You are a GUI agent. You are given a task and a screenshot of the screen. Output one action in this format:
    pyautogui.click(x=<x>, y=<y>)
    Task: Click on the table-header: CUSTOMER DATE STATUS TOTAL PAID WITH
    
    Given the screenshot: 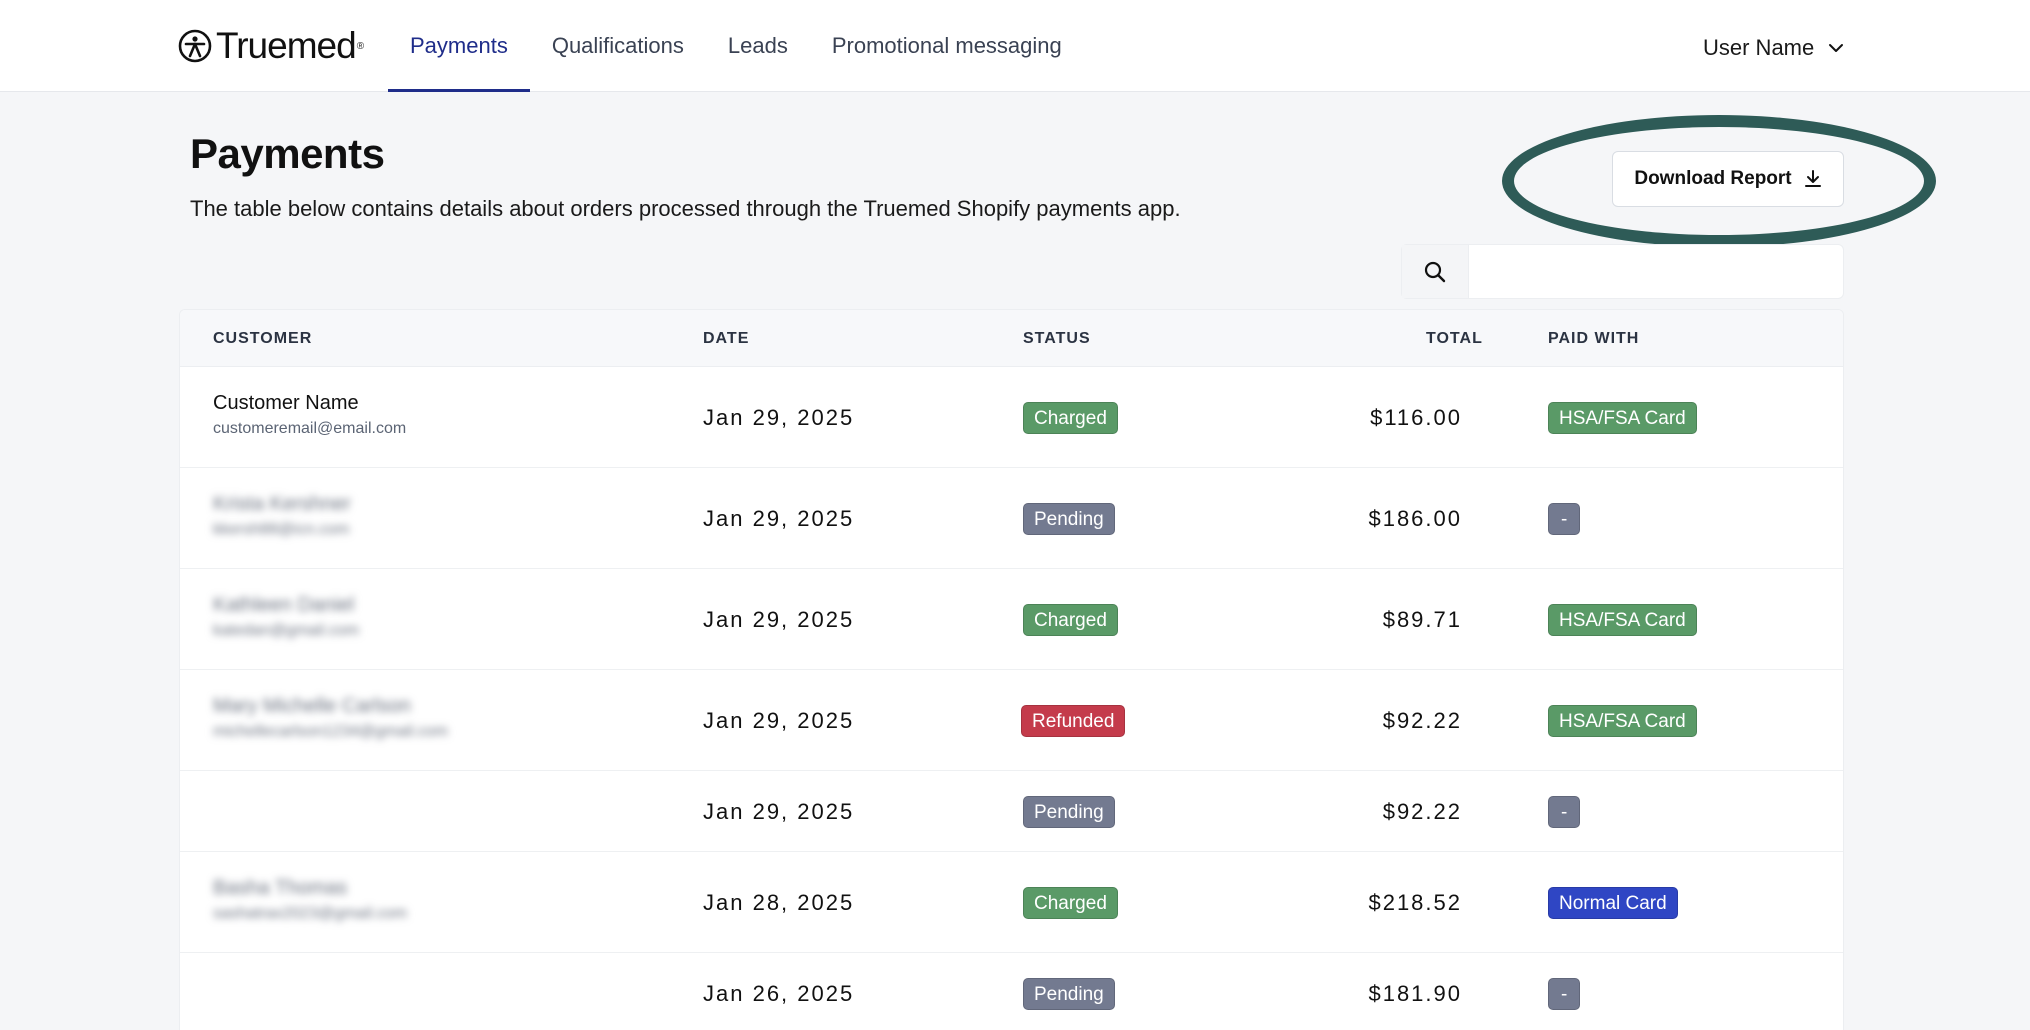 What is the action you would take?
    pyautogui.click(x=1011, y=338)
    